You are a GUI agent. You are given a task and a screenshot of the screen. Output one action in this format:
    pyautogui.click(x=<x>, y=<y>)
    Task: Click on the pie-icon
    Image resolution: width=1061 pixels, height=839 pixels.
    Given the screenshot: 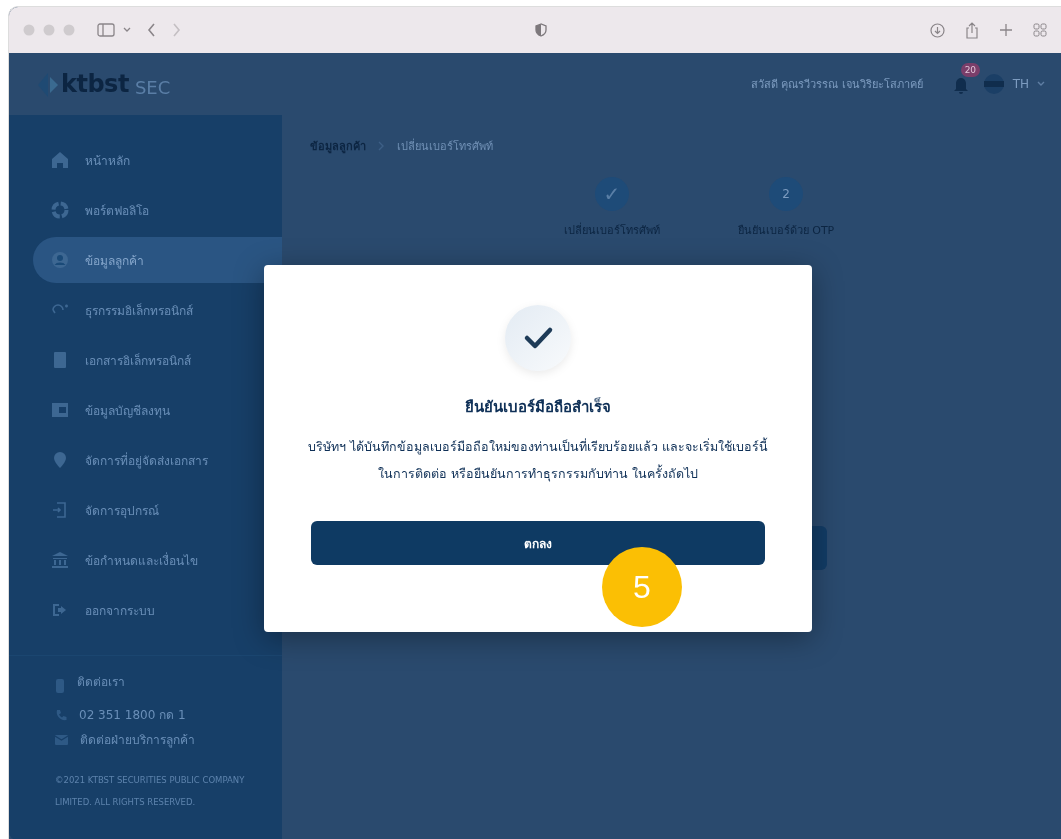 What is the action you would take?
    pyautogui.click(x=60, y=210)
    